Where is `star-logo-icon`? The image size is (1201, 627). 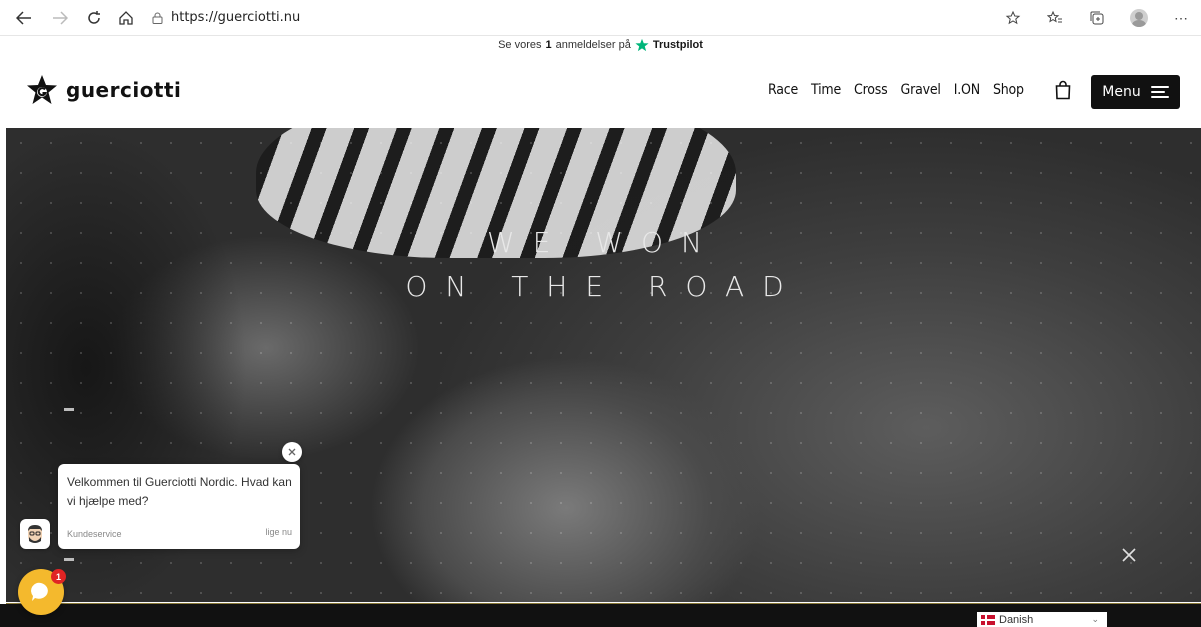 star-logo-icon is located at coordinates (42, 89).